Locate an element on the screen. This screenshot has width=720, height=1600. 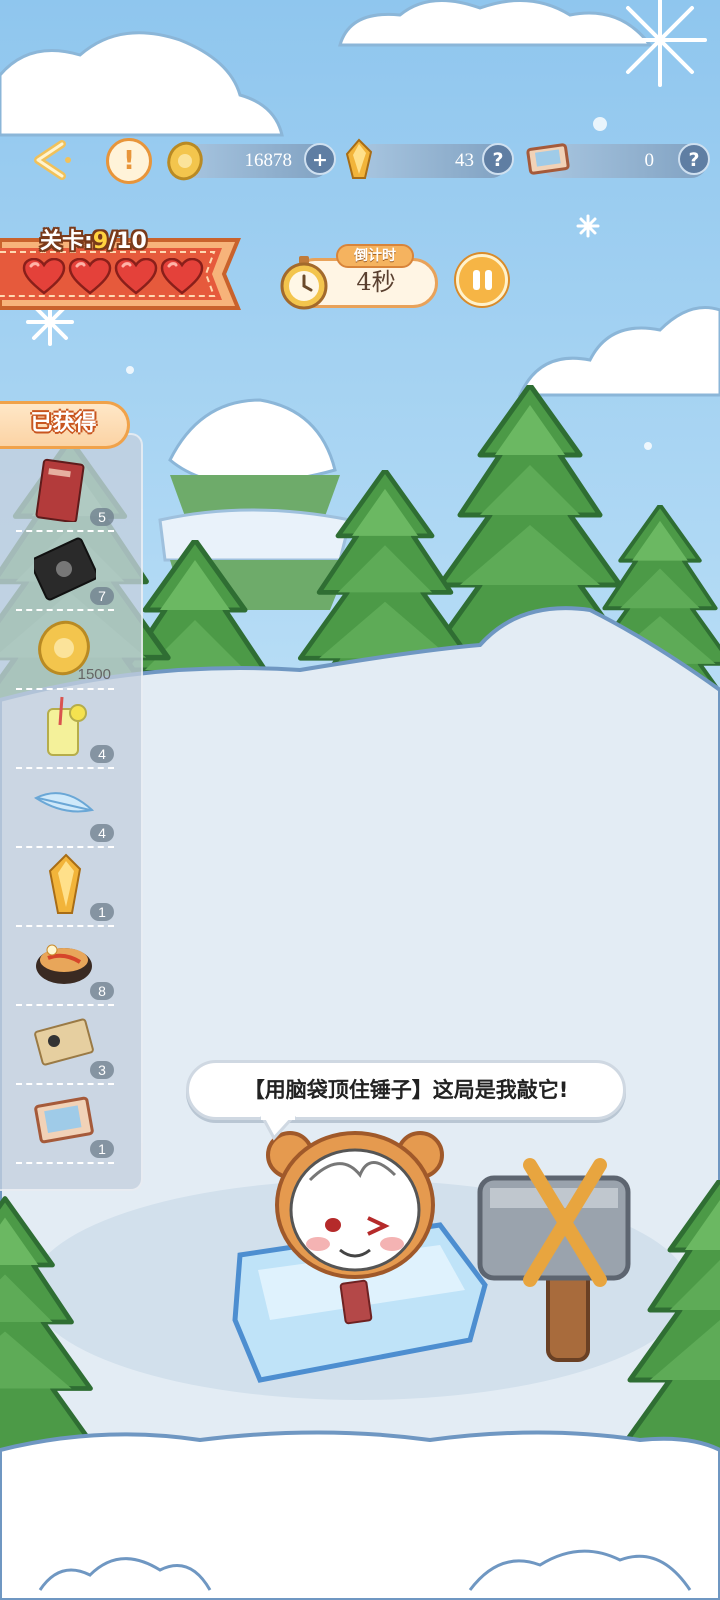
coin-icon is located at coordinates (185, 161).